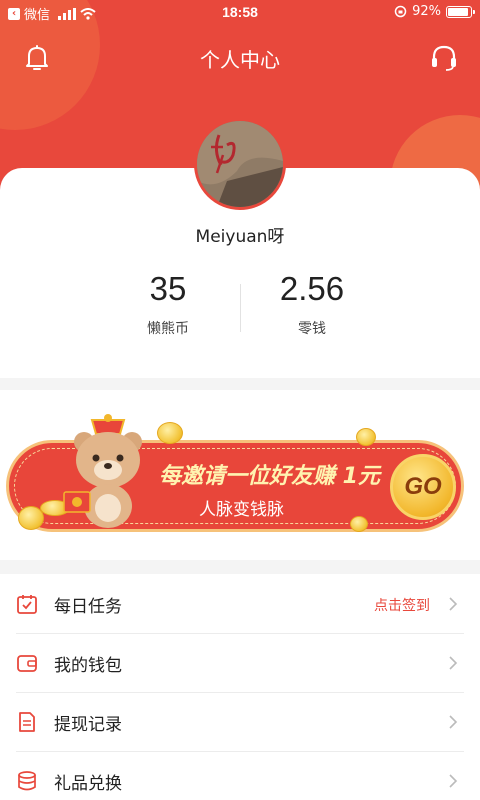 The width and height of the screenshot is (480, 800). What do you see at coordinates (88, 607) in the screenshot?
I see `menu-item-label: 每日任务` at bounding box center [88, 607].